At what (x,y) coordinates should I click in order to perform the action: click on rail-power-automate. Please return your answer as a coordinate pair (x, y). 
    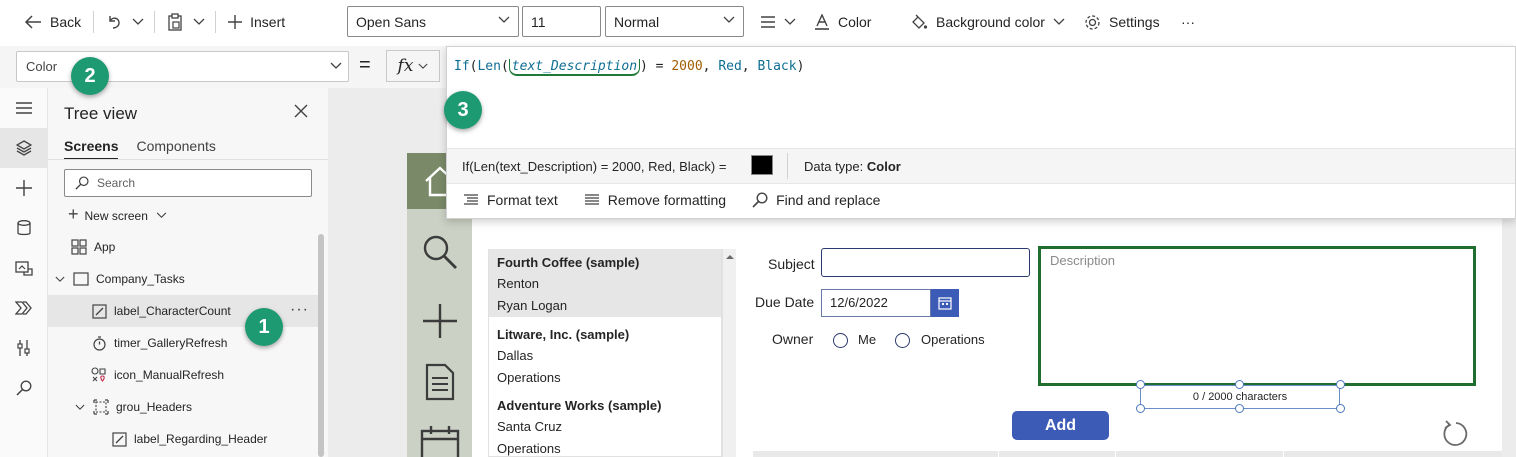
    Looking at the image, I should click on (23, 308).